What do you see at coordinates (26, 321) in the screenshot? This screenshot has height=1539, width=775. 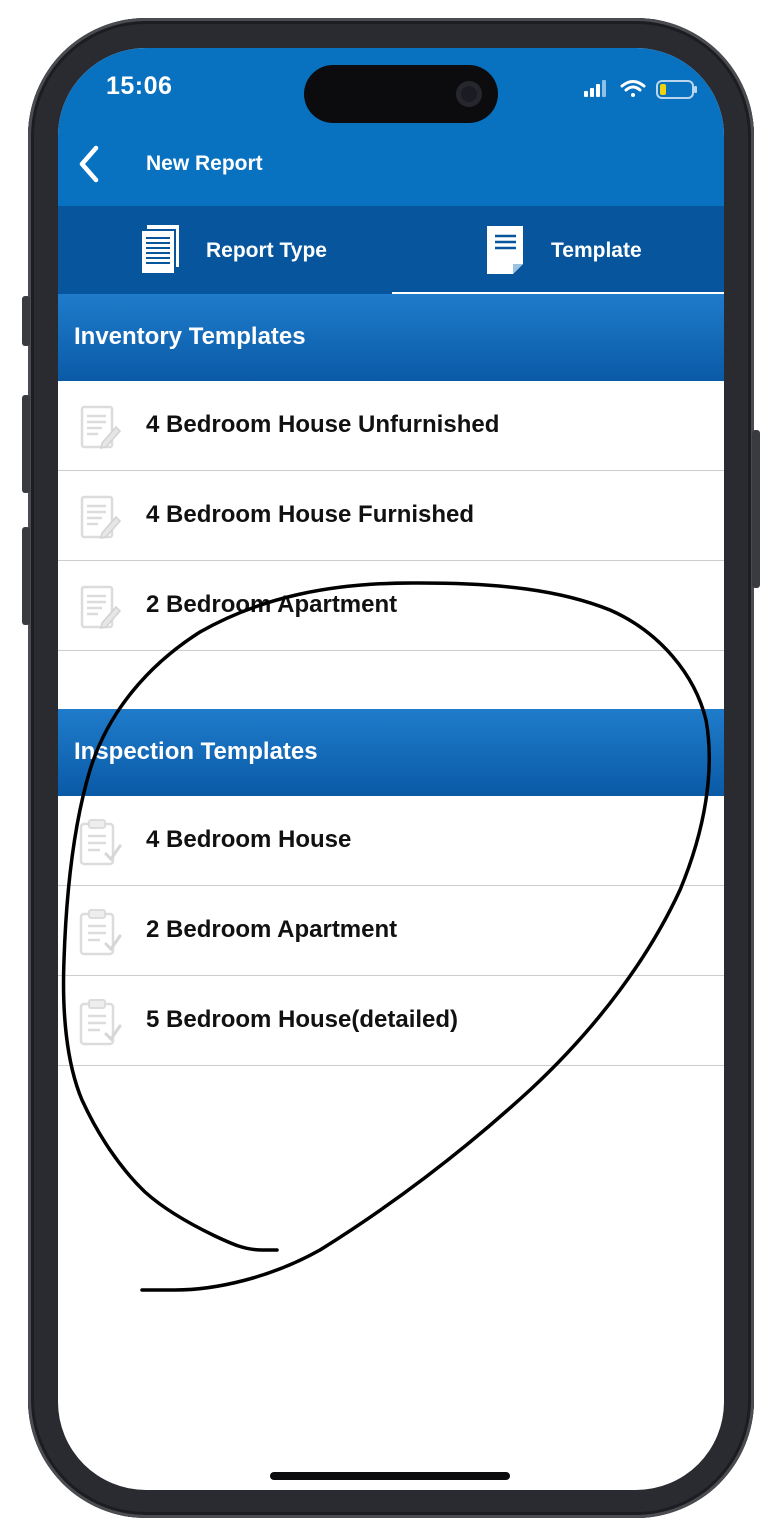 I see `action-button` at bounding box center [26, 321].